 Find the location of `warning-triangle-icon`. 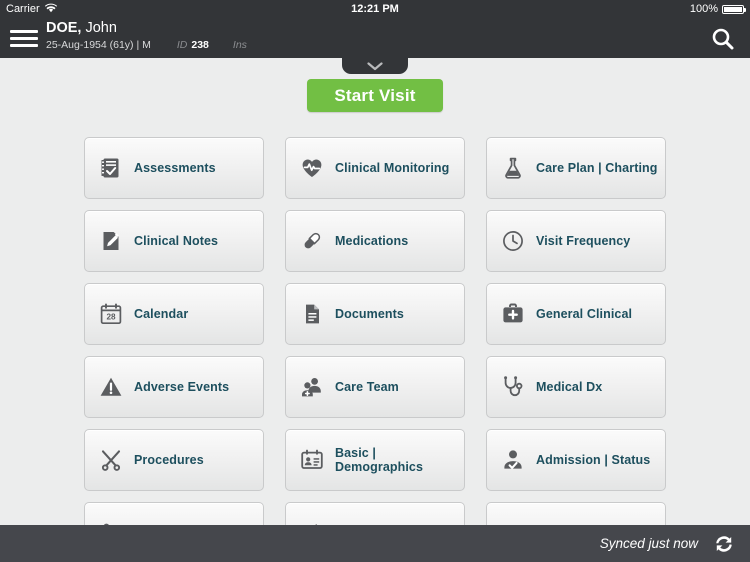

warning-triangle-icon is located at coordinates (111, 387).